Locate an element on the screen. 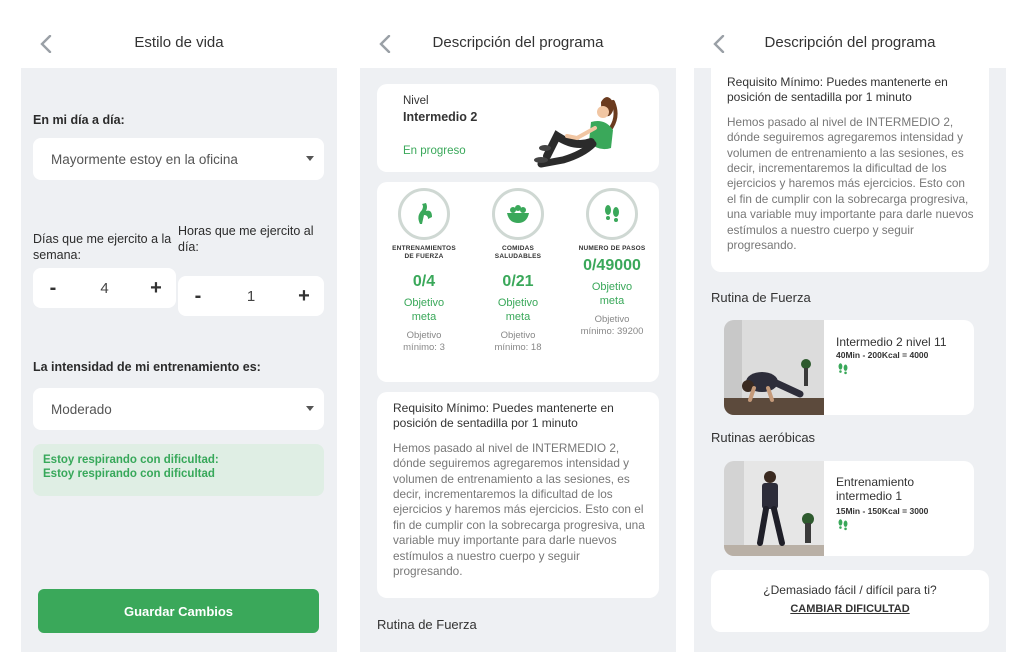  header: Estilo de vida is located at coordinates (179, 44).